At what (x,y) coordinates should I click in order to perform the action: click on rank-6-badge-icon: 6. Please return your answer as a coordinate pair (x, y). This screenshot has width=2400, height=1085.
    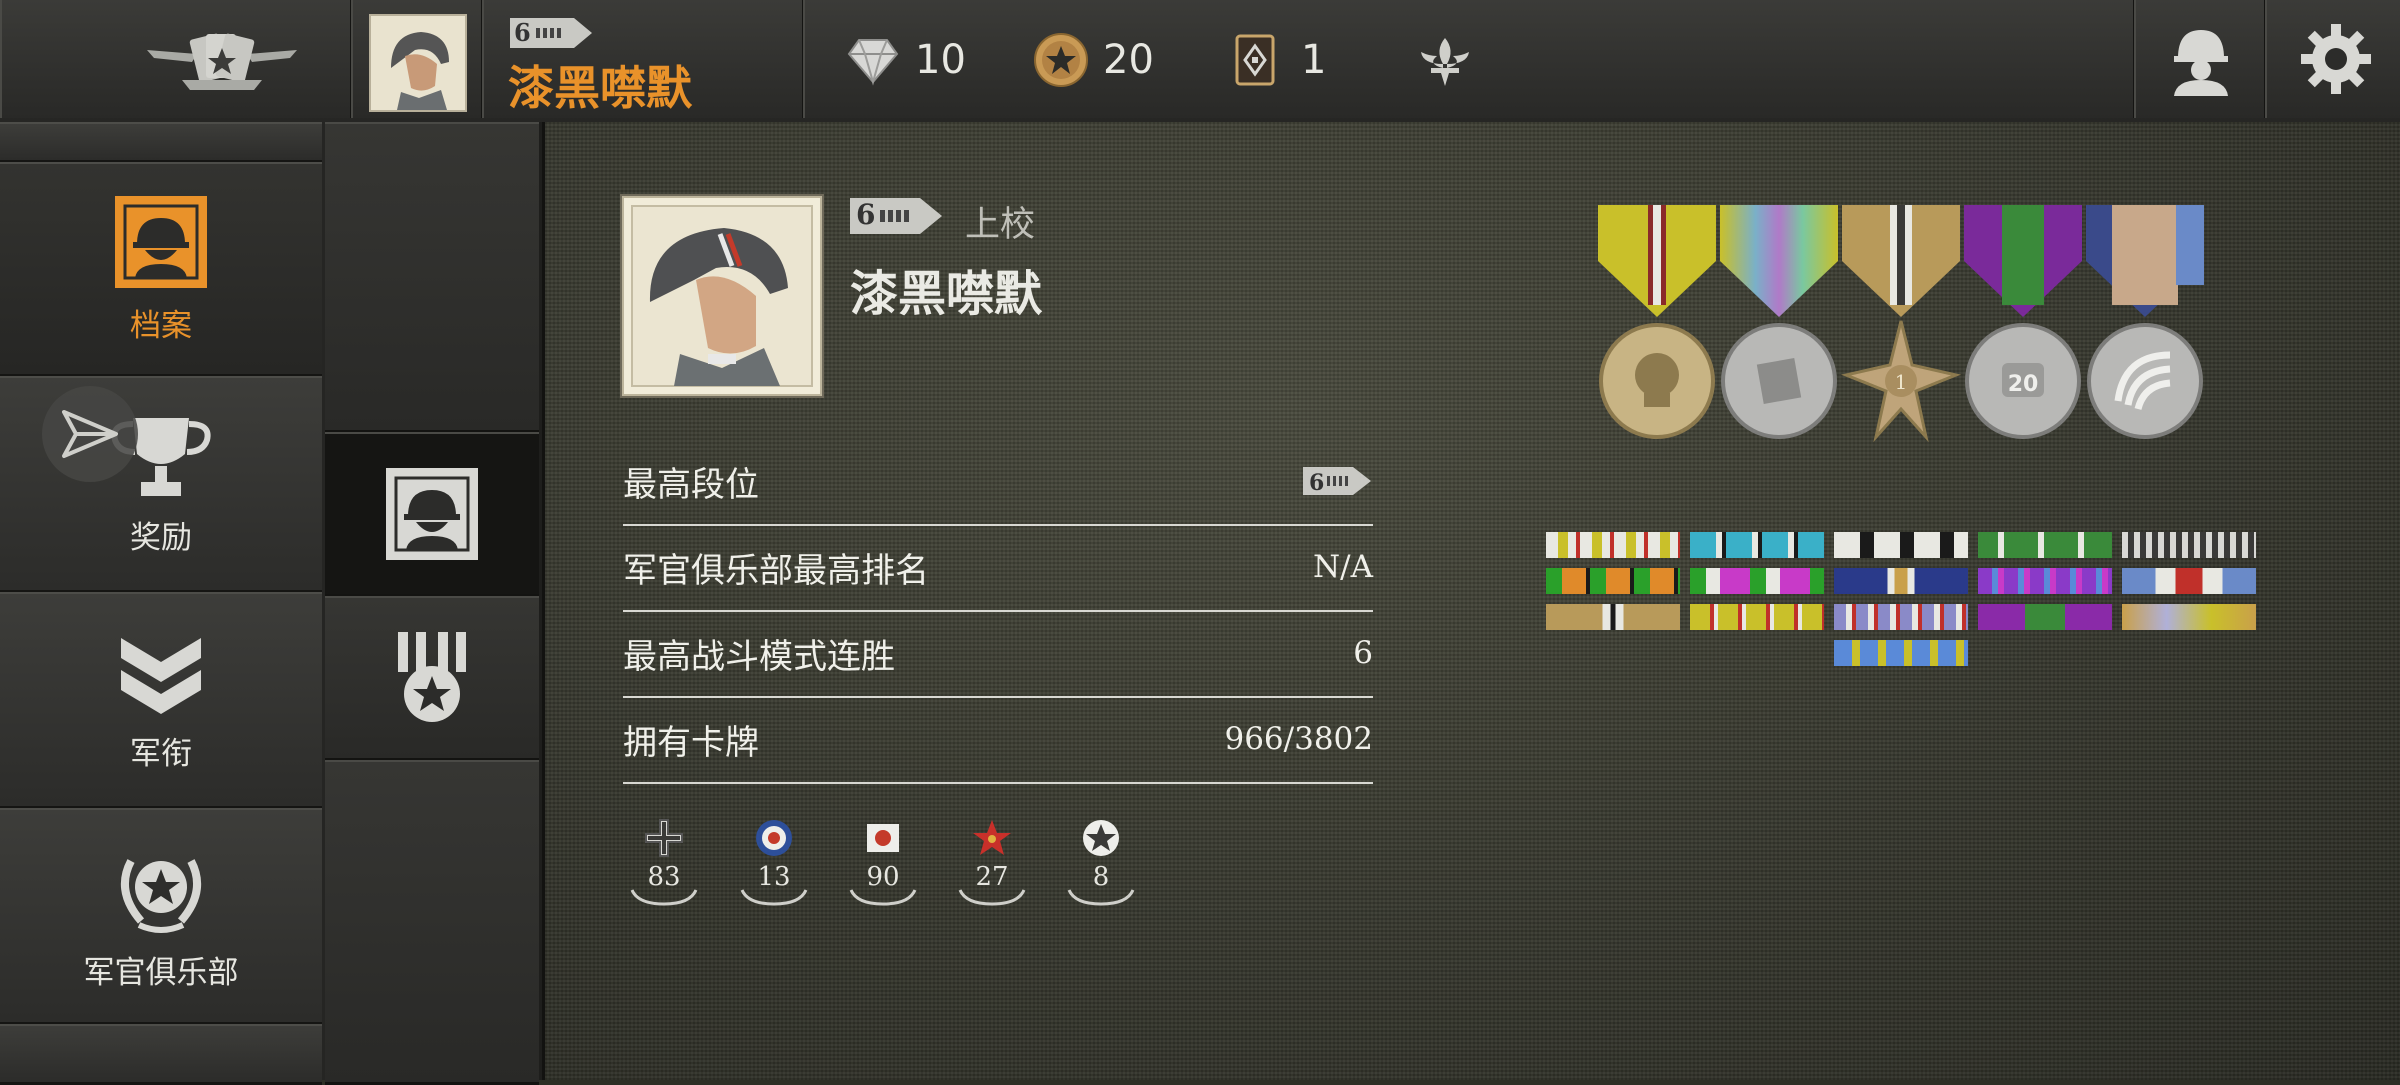
    Looking at the image, I should click on (1337, 481).